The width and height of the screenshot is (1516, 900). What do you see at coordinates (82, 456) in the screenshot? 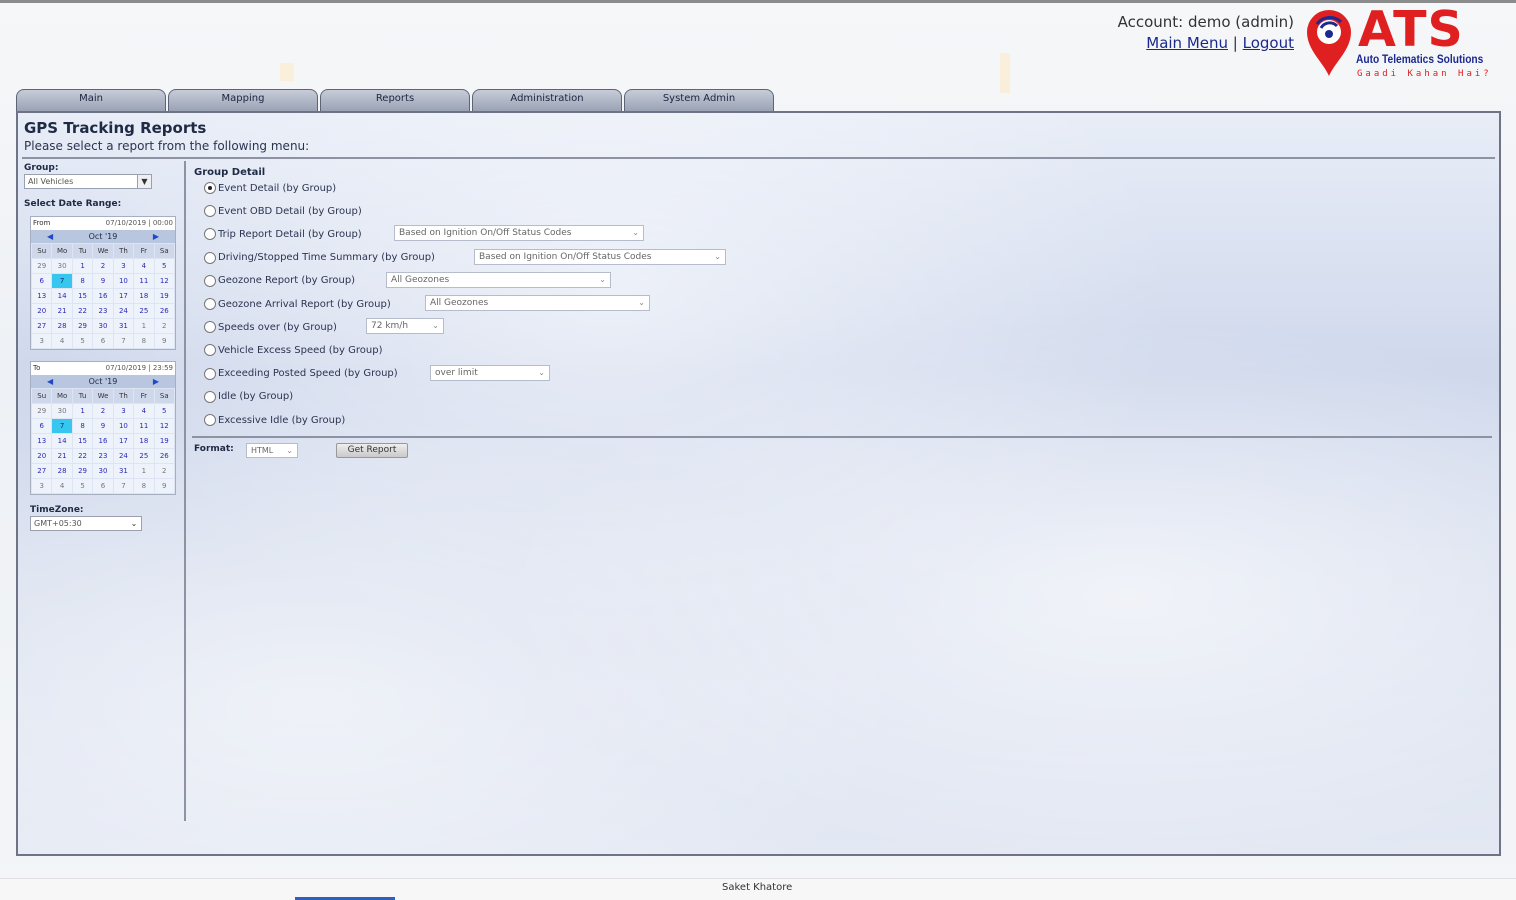
I see `calendar-day: 22` at bounding box center [82, 456].